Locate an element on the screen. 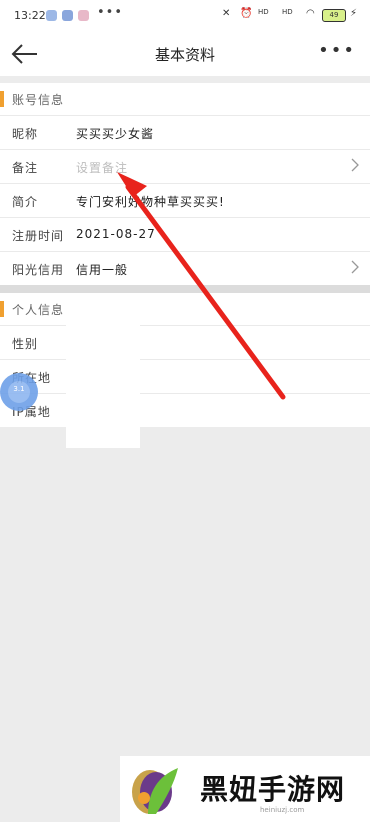 This screenshot has height=822, width=370. status-icons: ✕ ⏰ HD HD ◠ 49 ⚡ is located at coordinates (292, 16).